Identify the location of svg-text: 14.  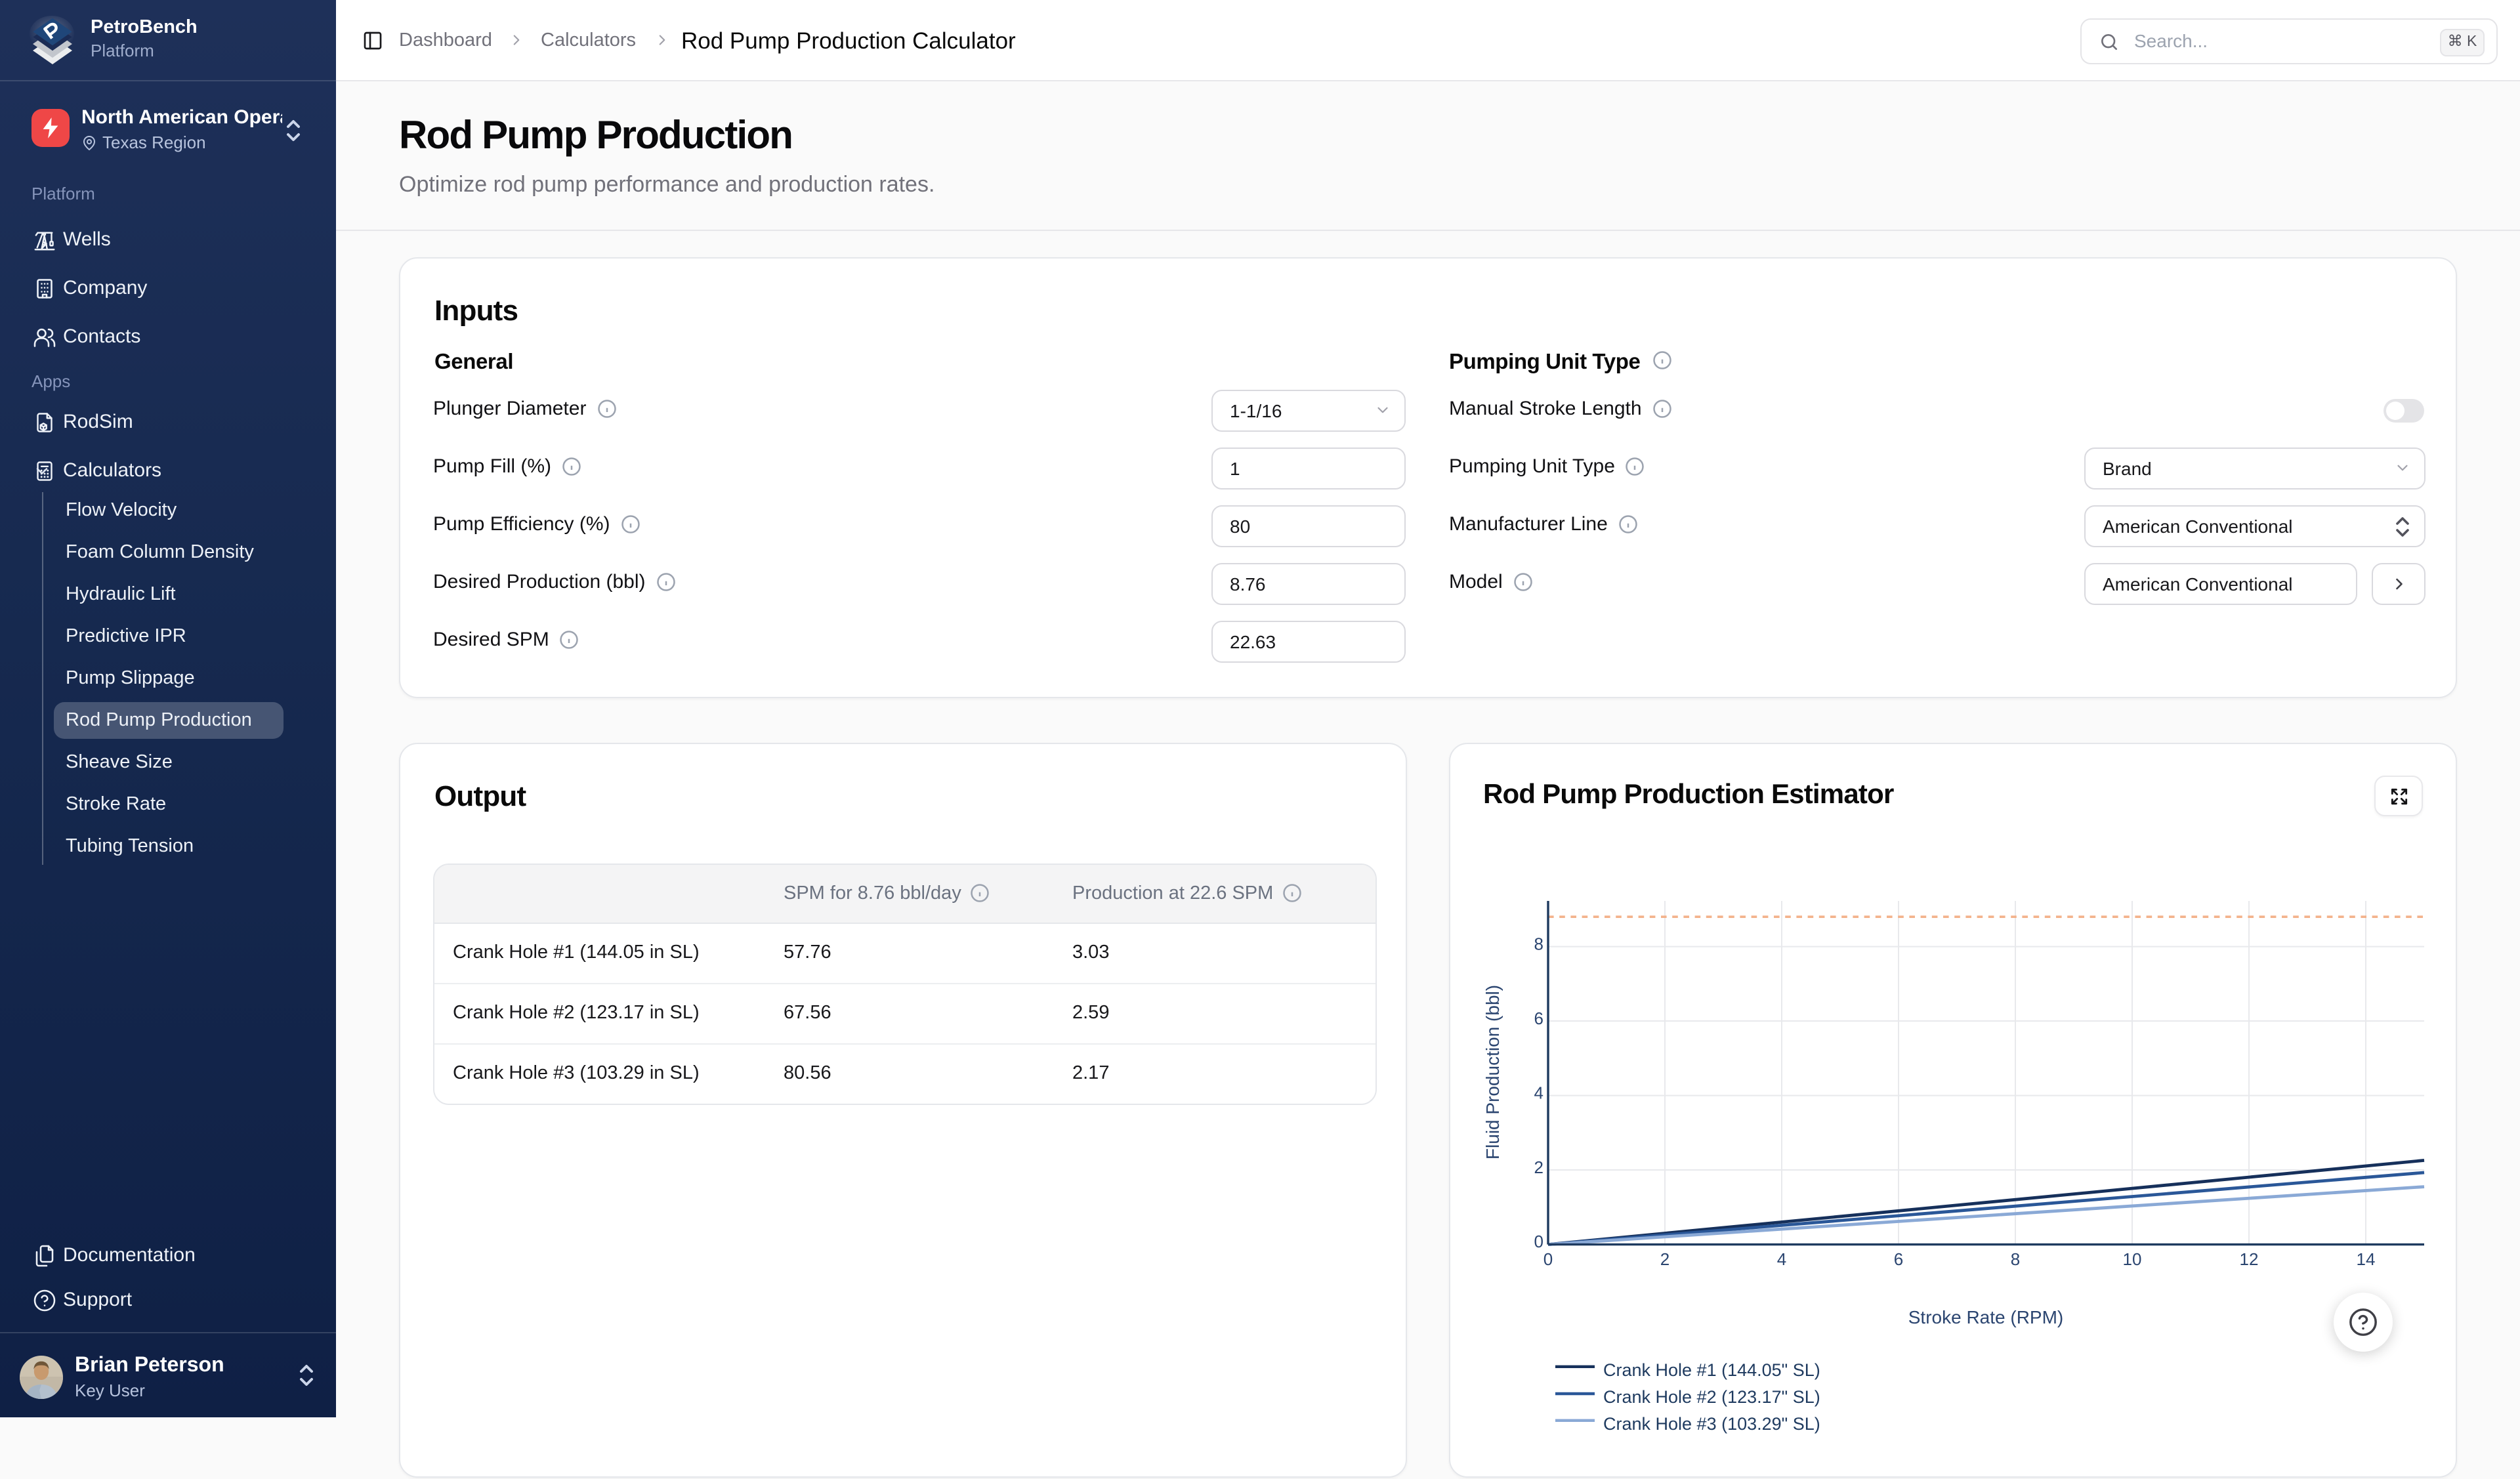
(2366, 1259).